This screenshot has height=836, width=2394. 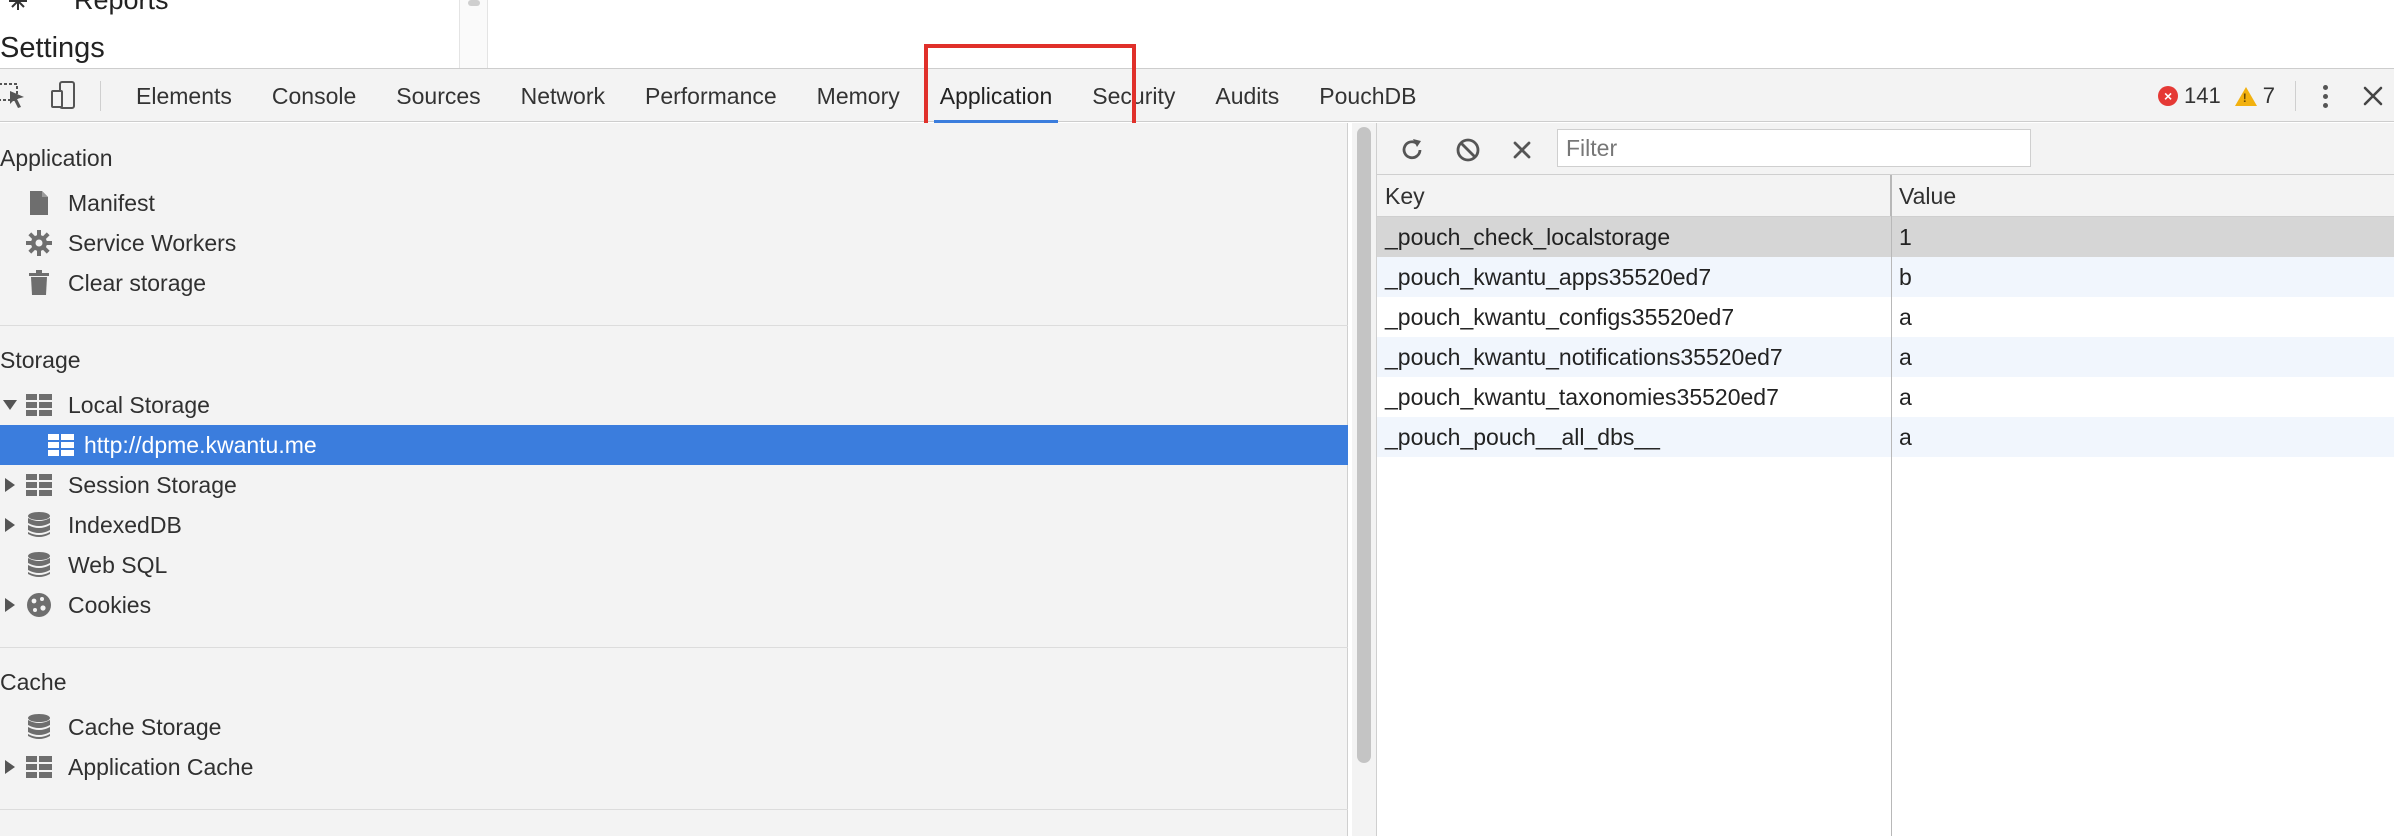 I want to click on page-content: Reports Settings, so click(x=1197, y=34).